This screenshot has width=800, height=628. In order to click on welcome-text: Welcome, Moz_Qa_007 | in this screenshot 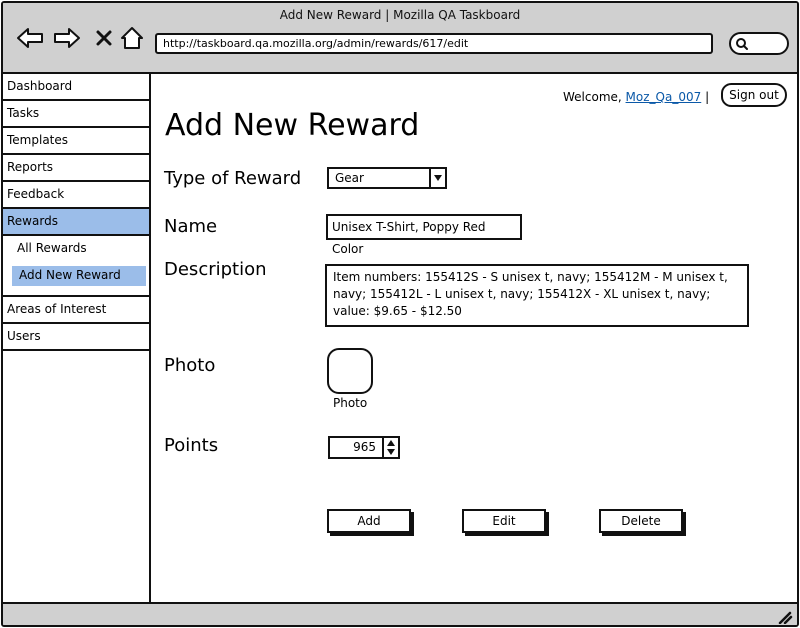, I will do `click(636, 97)`.